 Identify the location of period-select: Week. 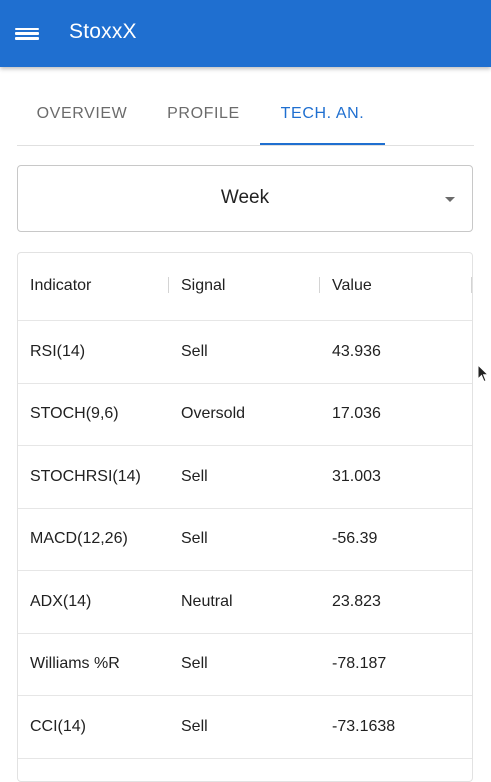
(245, 198).